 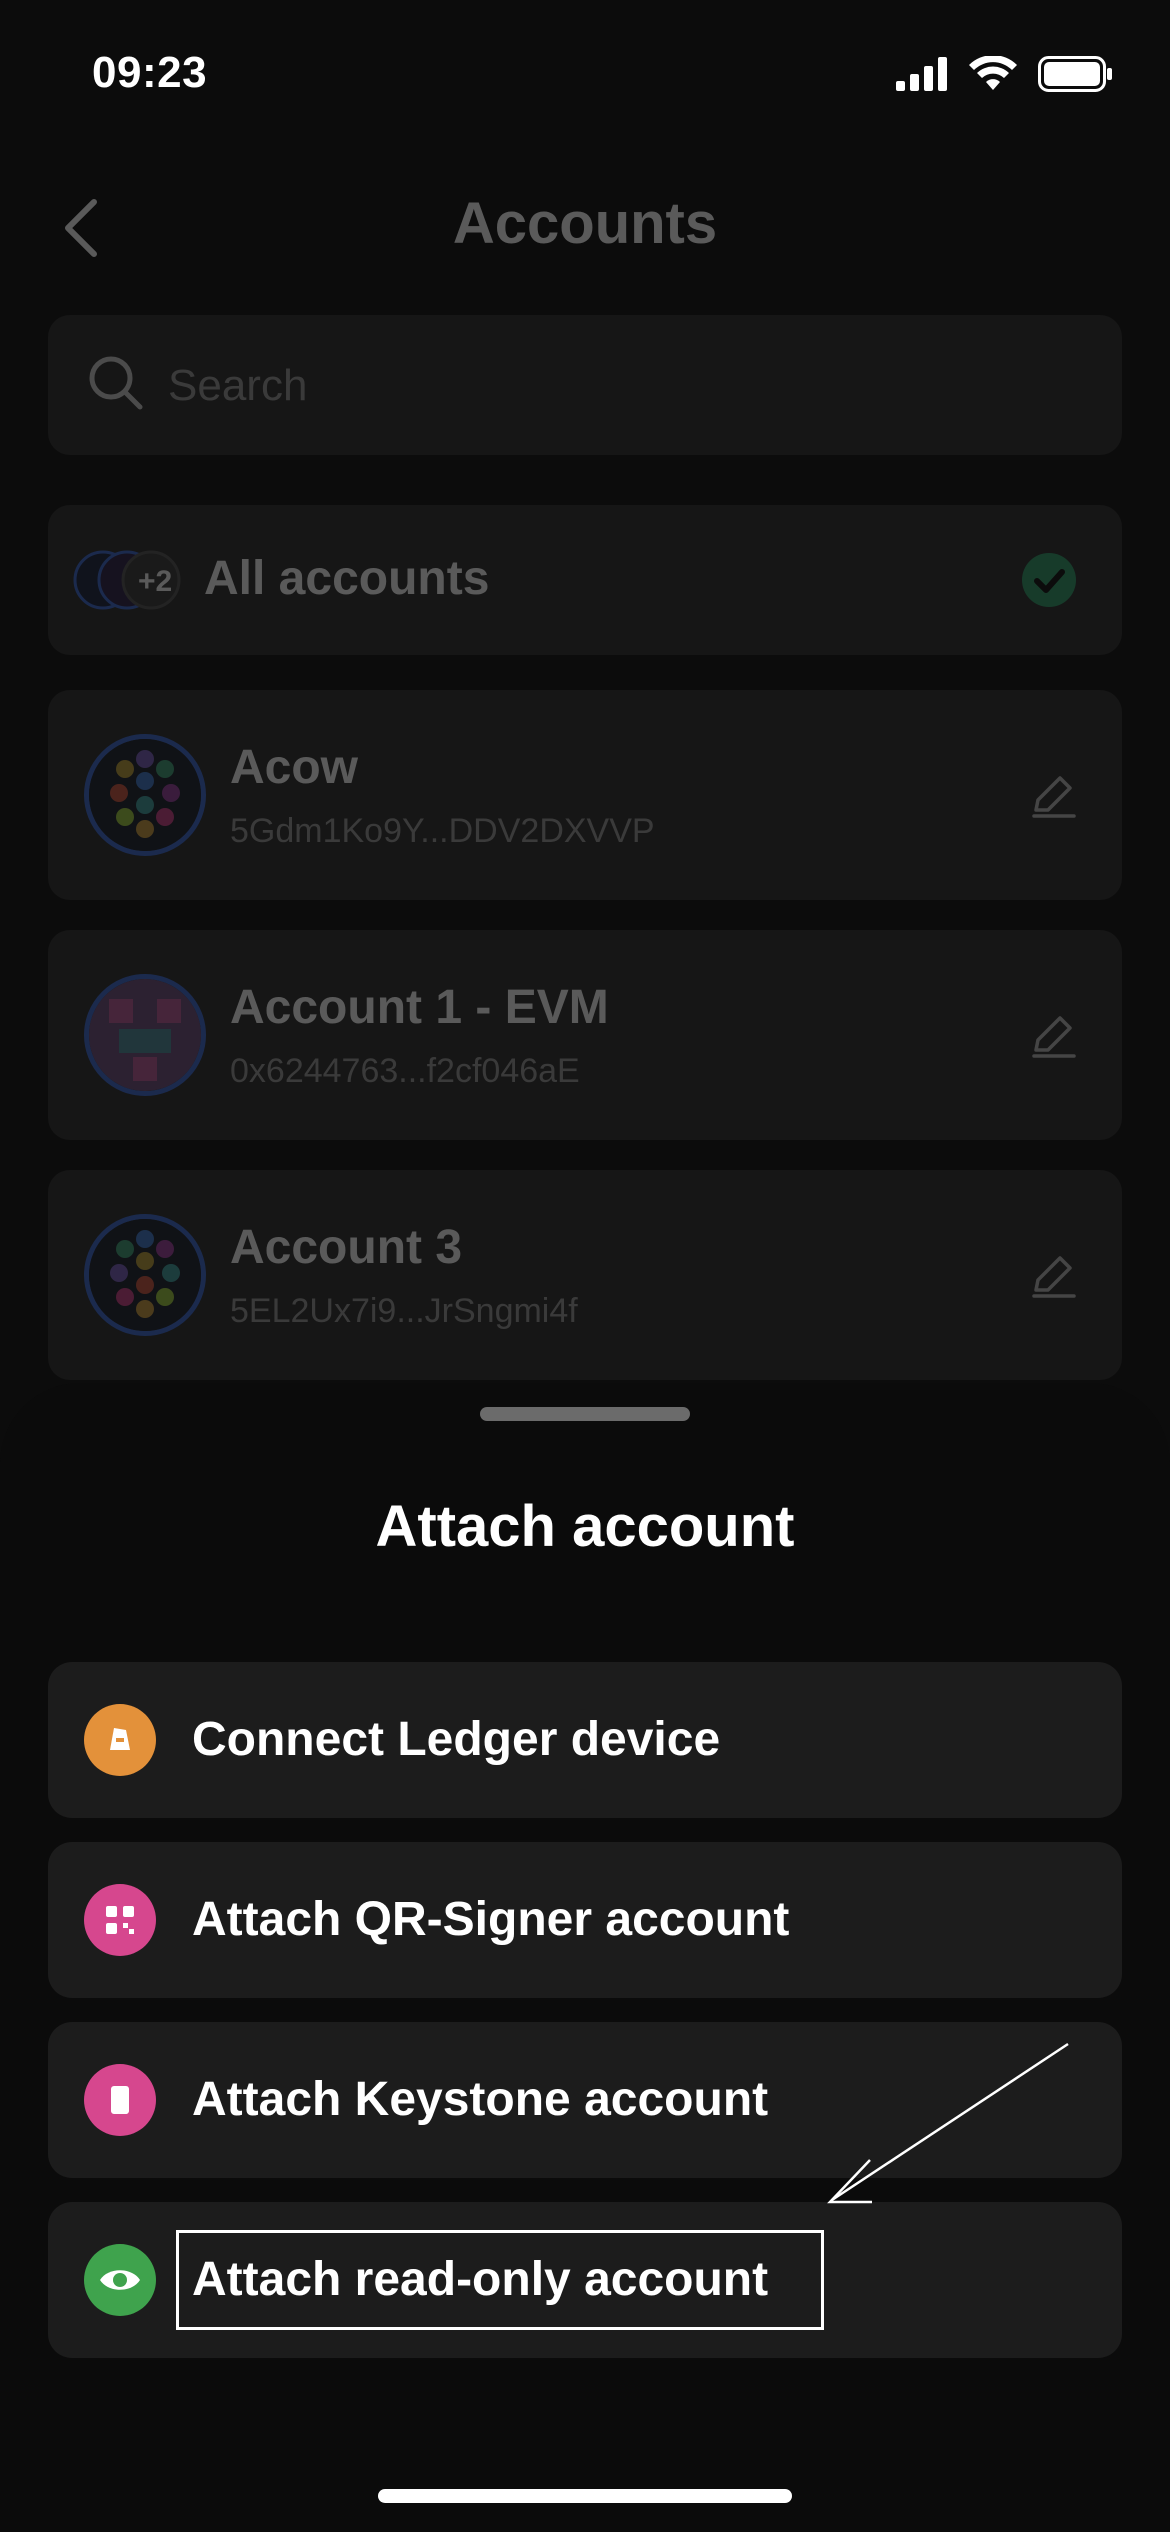 What do you see at coordinates (585, 580) in the screenshot?
I see `all-accounts-row: +2 All accounts` at bounding box center [585, 580].